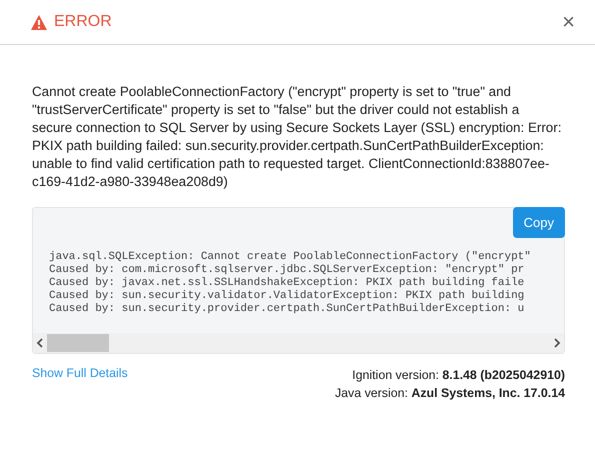  What do you see at coordinates (568, 22) in the screenshot?
I see `close-button: ×` at bounding box center [568, 22].